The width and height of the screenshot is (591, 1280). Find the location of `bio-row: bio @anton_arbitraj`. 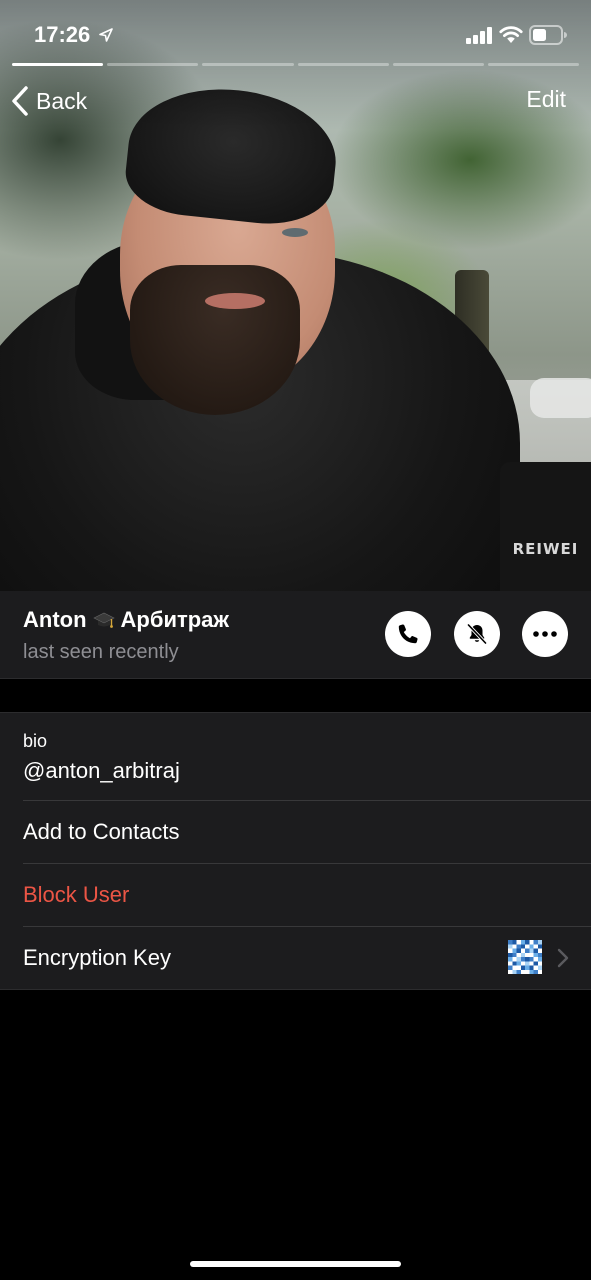

bio-row: bio @anton_arbitraj is located at coordinates (295, 756).